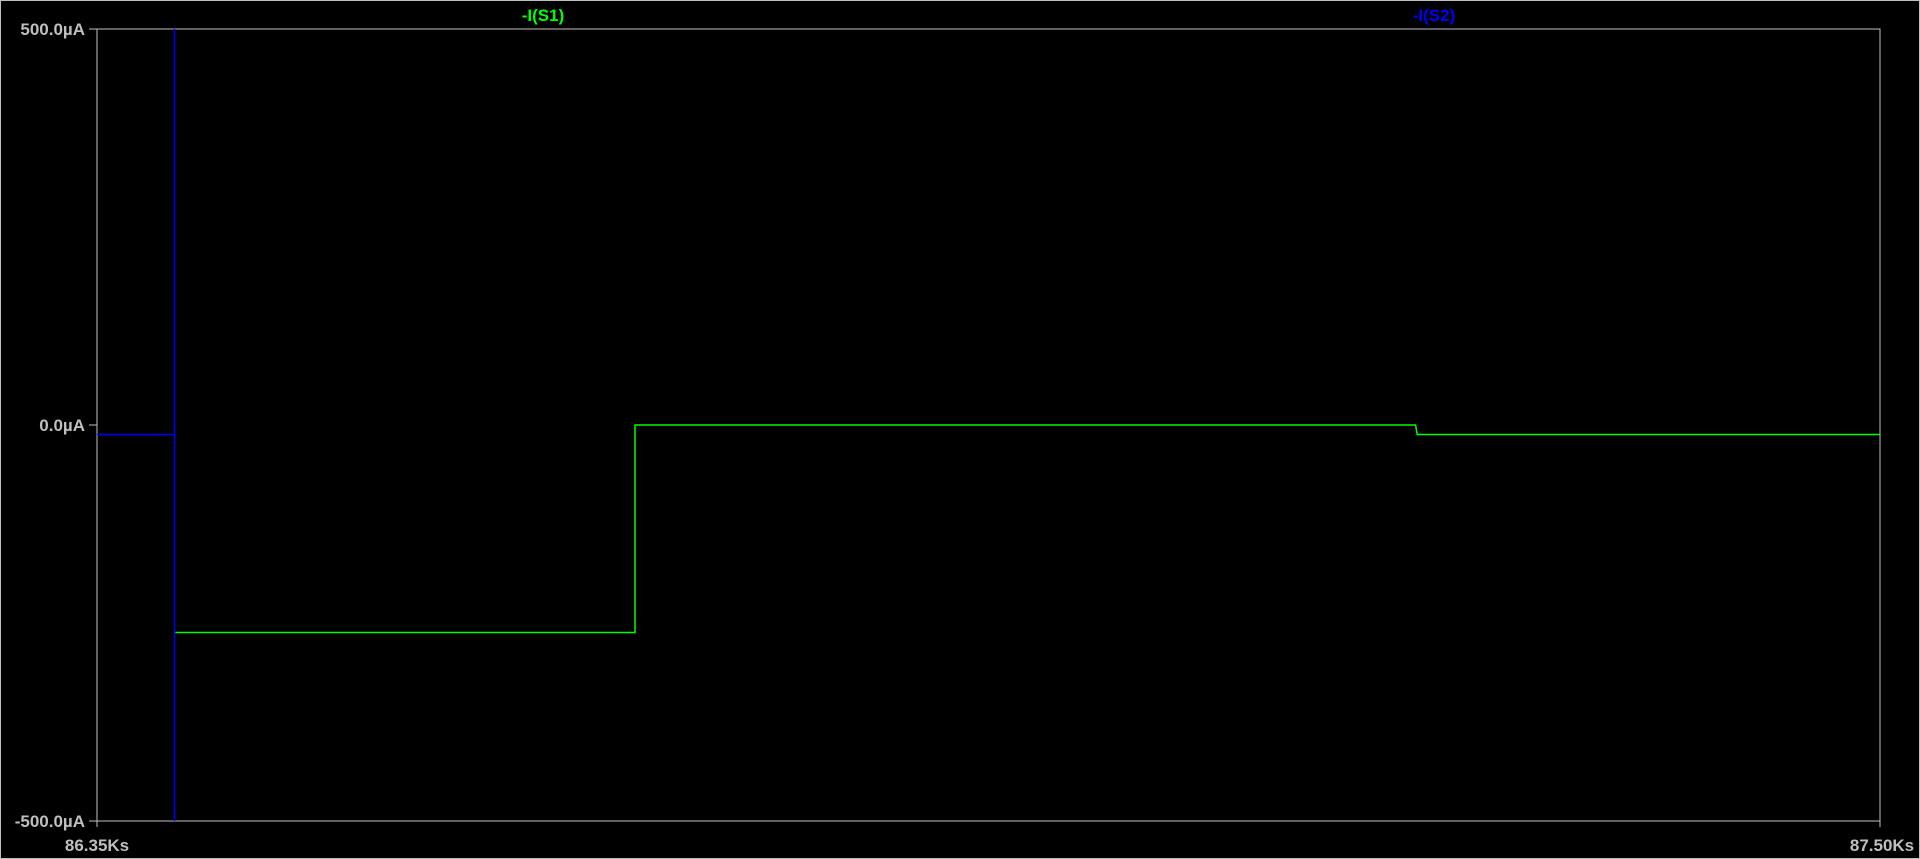  Describe the element at coordinates (50, 821) in the screenshot. I see `y-tick-label: -500.0µA` at that location.